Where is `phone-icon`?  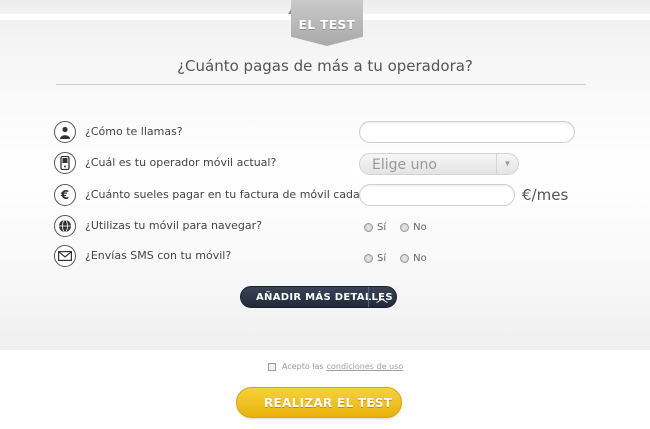 phone-icon is located at coordinates (65, 163).